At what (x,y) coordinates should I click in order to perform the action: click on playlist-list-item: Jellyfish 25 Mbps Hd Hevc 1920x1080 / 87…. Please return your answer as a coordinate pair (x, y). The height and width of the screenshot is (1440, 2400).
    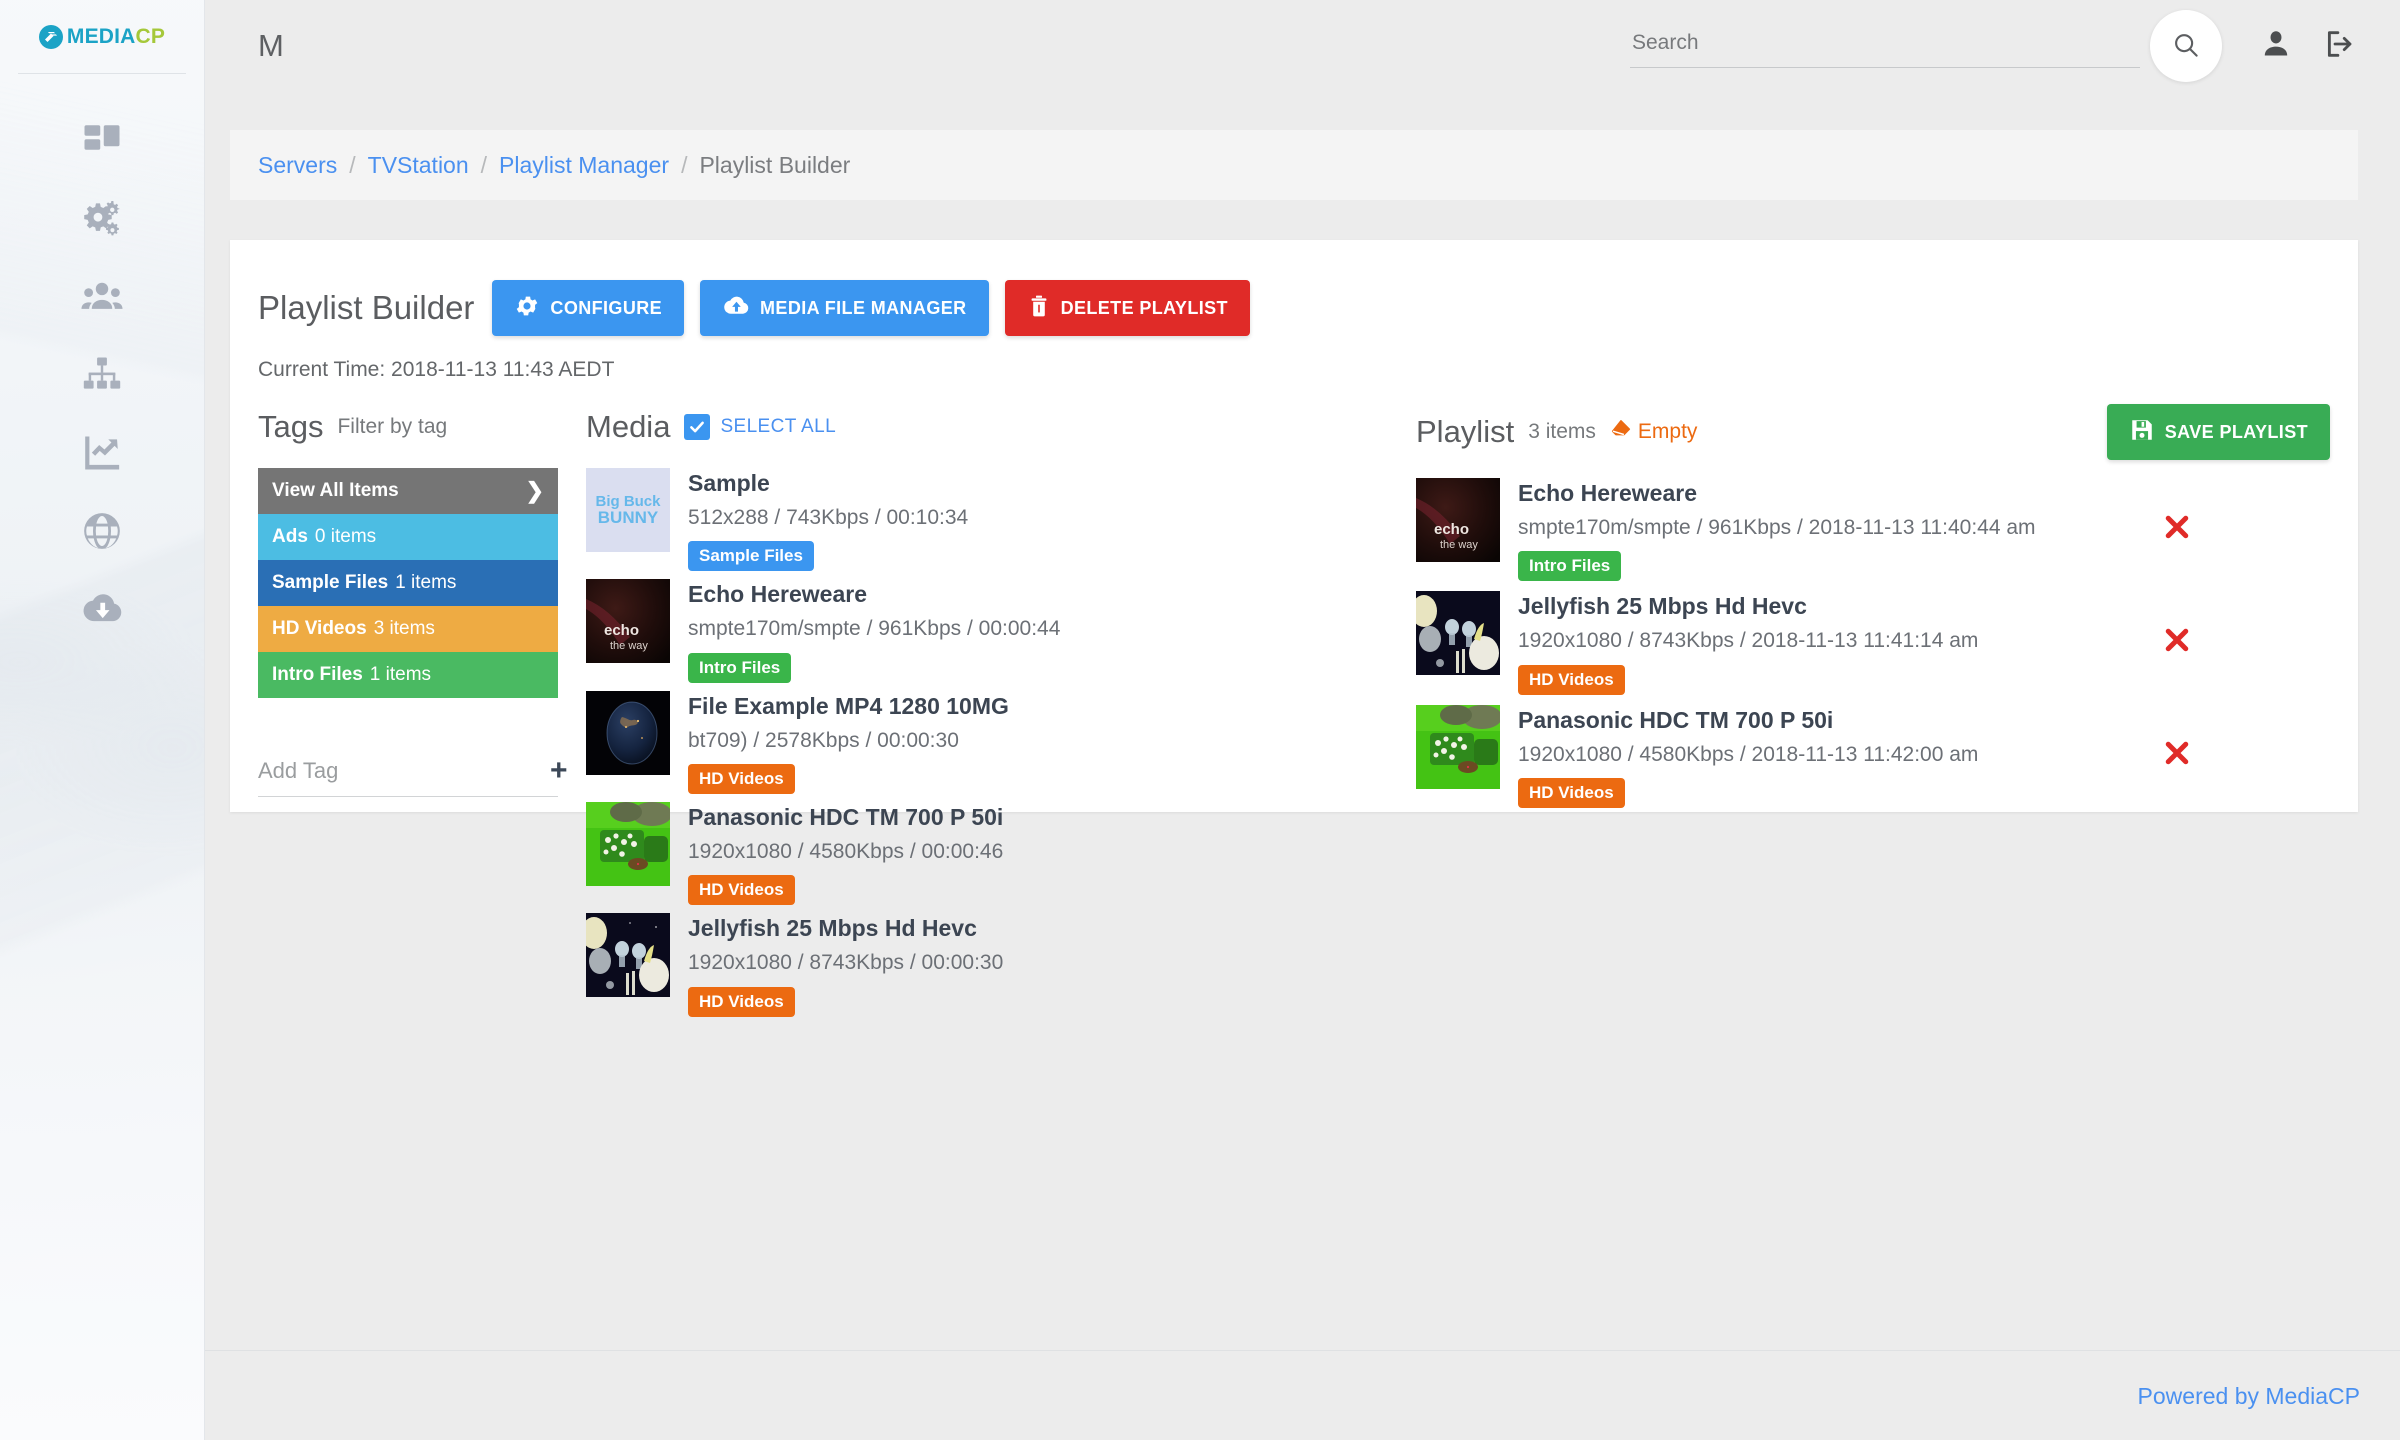
    Looking at the image, I should click on (1873, 643).